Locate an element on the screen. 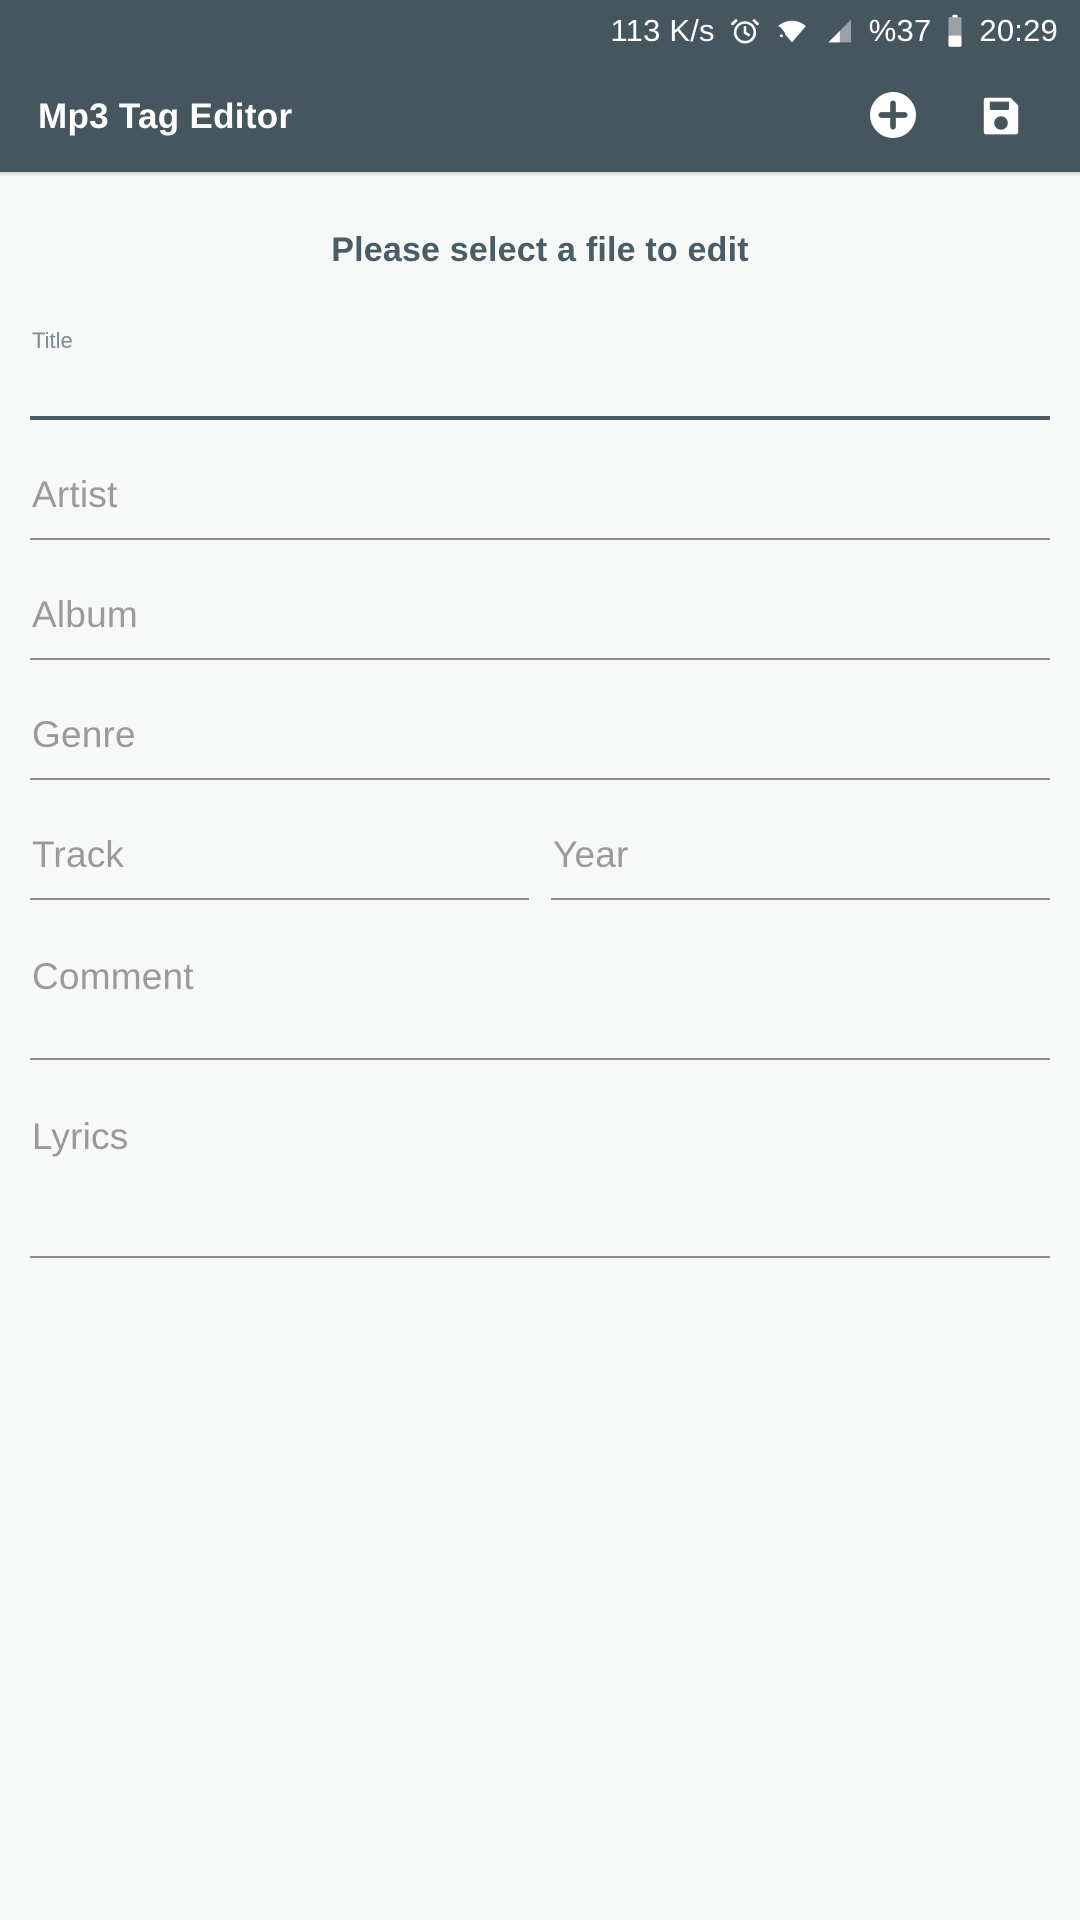  clock-text: 20:29 is located at coordinates (1018, 30).